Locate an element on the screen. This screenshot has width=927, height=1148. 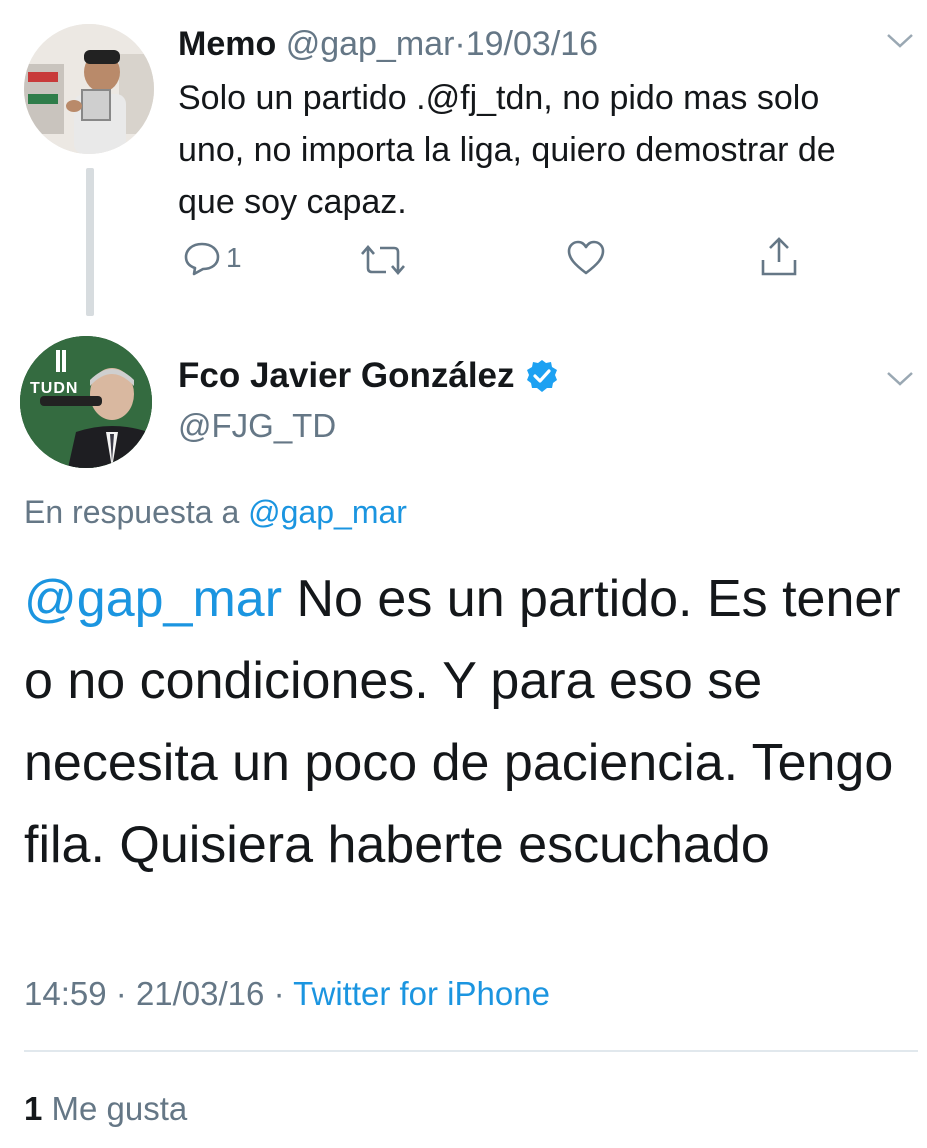
reply-tweet-header: Memo @gap_mar·19/03/16 is located at coordinates (388, 44).